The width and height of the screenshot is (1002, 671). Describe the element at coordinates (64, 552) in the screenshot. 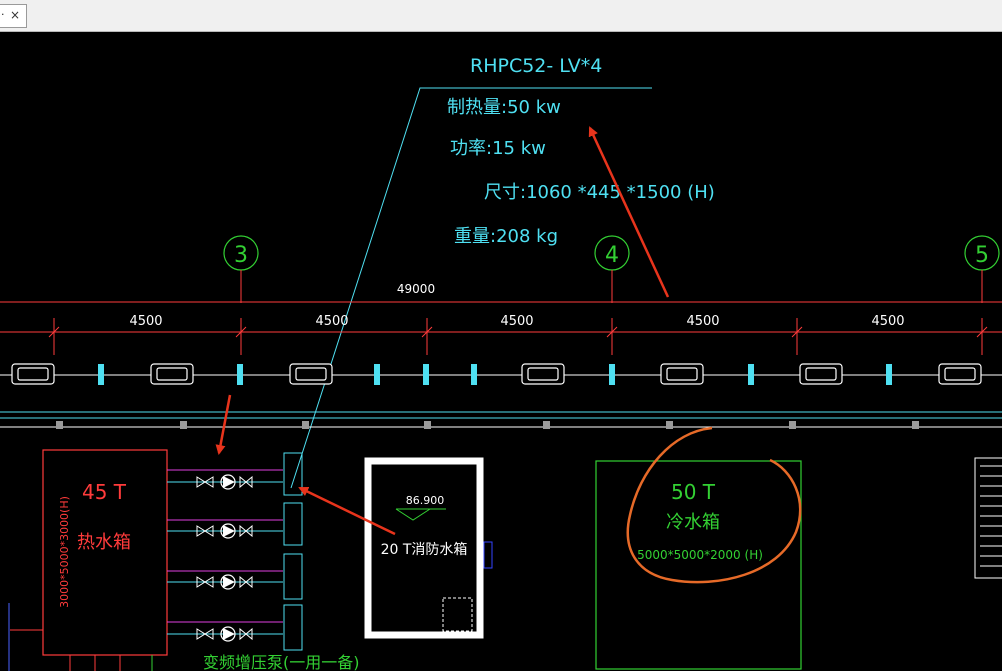

I see `hot-tank-size: 3000*5000*3000(H)` at that location.